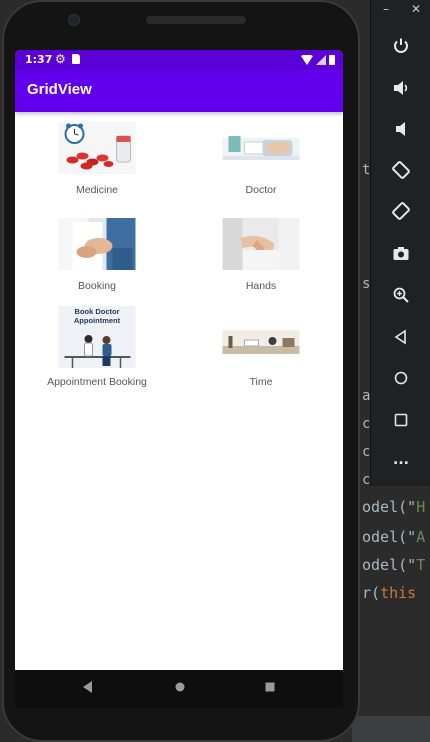  I want to click on grid-item-label: Time, so click(261, 382).